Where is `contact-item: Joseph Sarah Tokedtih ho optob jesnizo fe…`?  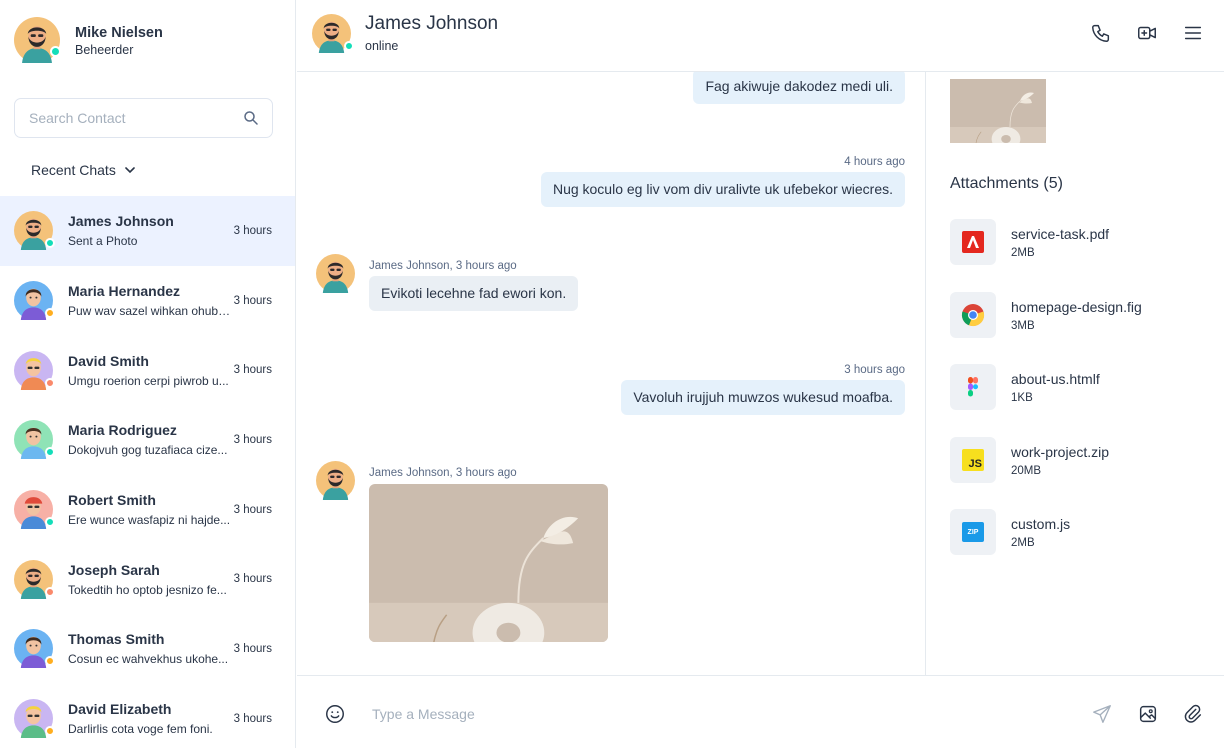
contact-item: Joseph Sarah Tokedtih ho optob jesnizo fe… is located at coordinates (147, 579).